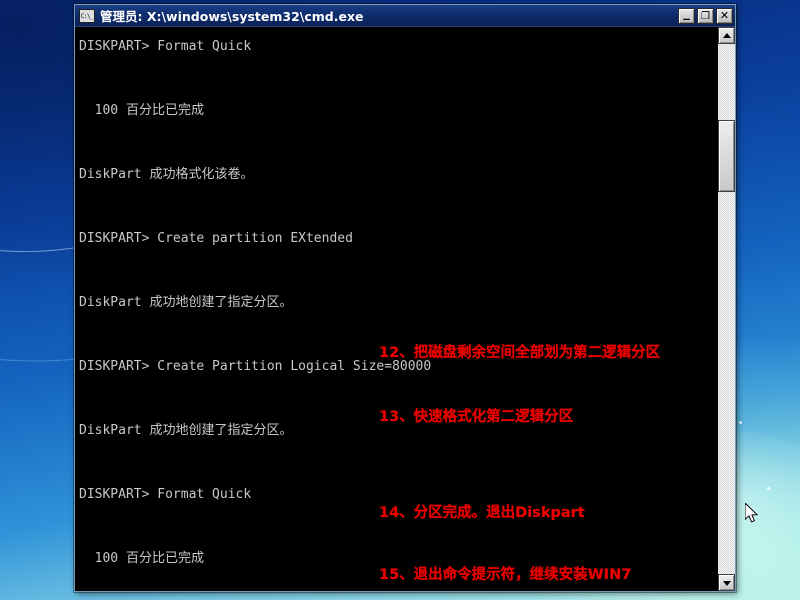  I want to click on vertical-scrollbar, so click(726, 309).